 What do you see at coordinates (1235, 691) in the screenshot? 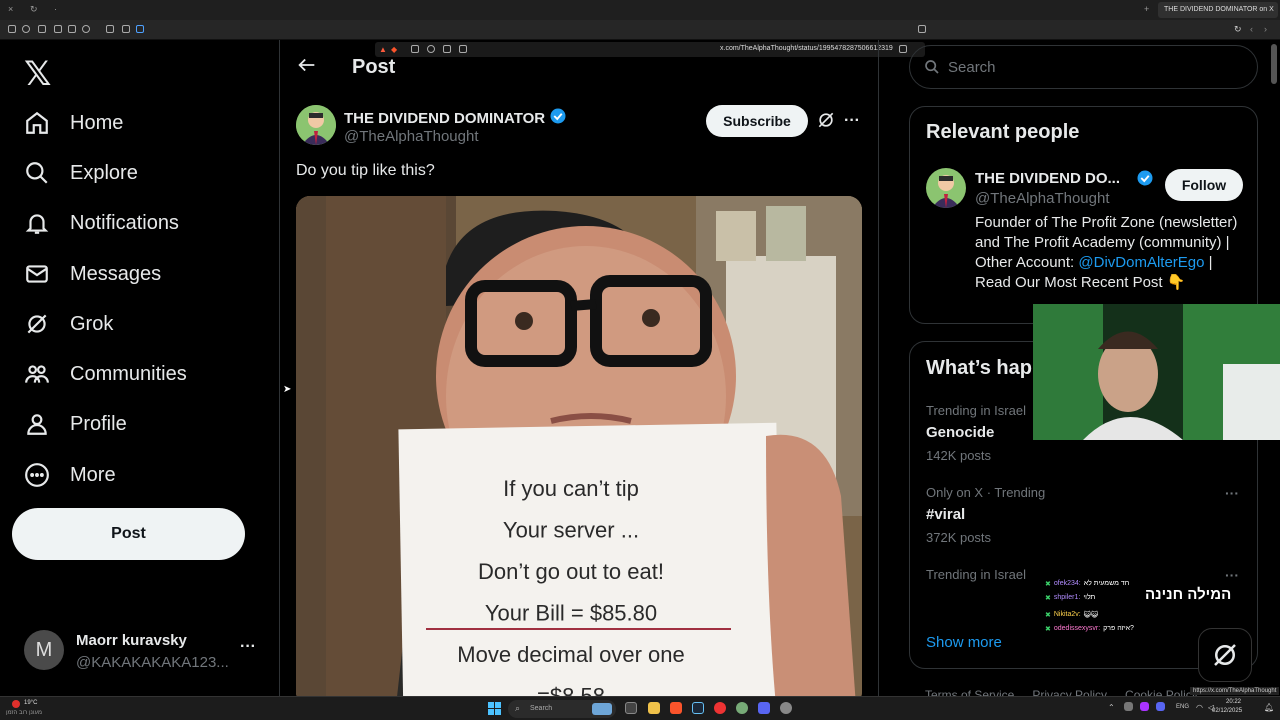
I see `status-url: https://x.com/TheAlphaThought` at bounding box center [1235, 691].